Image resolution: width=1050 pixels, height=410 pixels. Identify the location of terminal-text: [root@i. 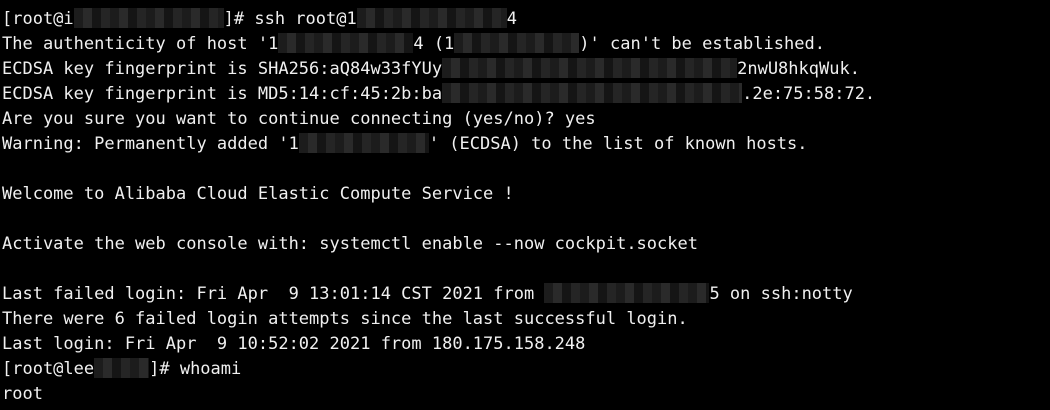
(38, 19).